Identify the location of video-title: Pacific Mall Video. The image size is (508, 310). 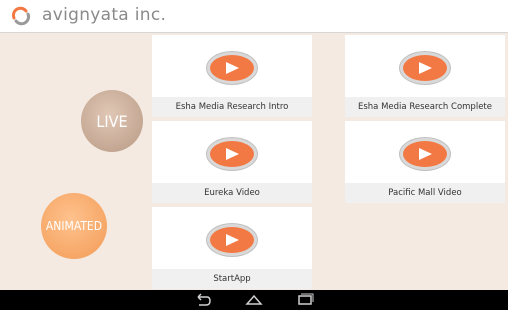
(425, 193).